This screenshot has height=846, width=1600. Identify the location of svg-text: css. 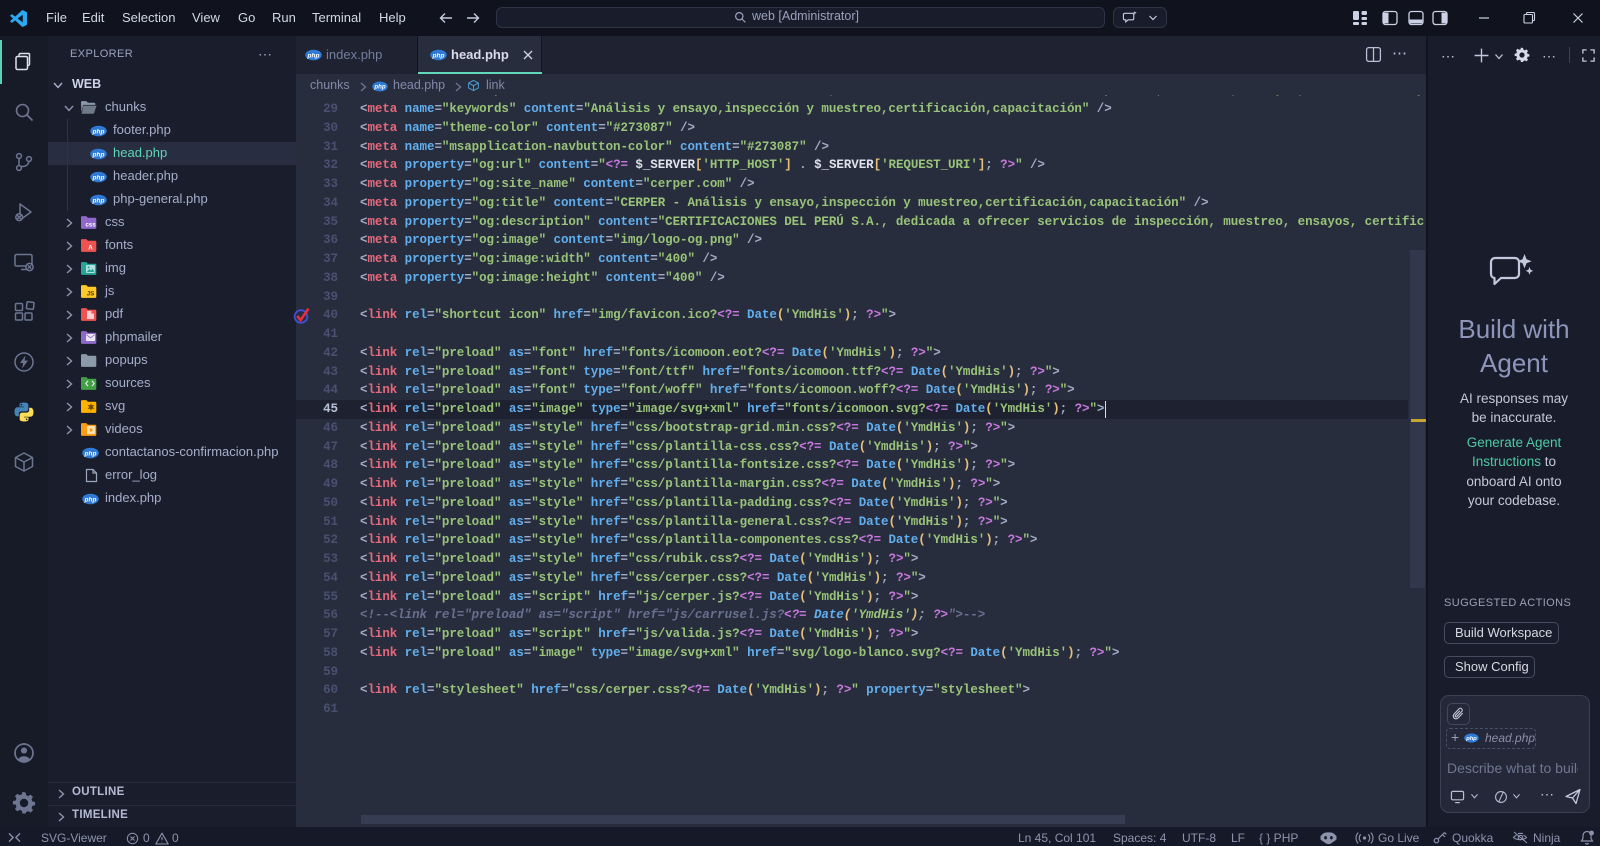
(90, 225).